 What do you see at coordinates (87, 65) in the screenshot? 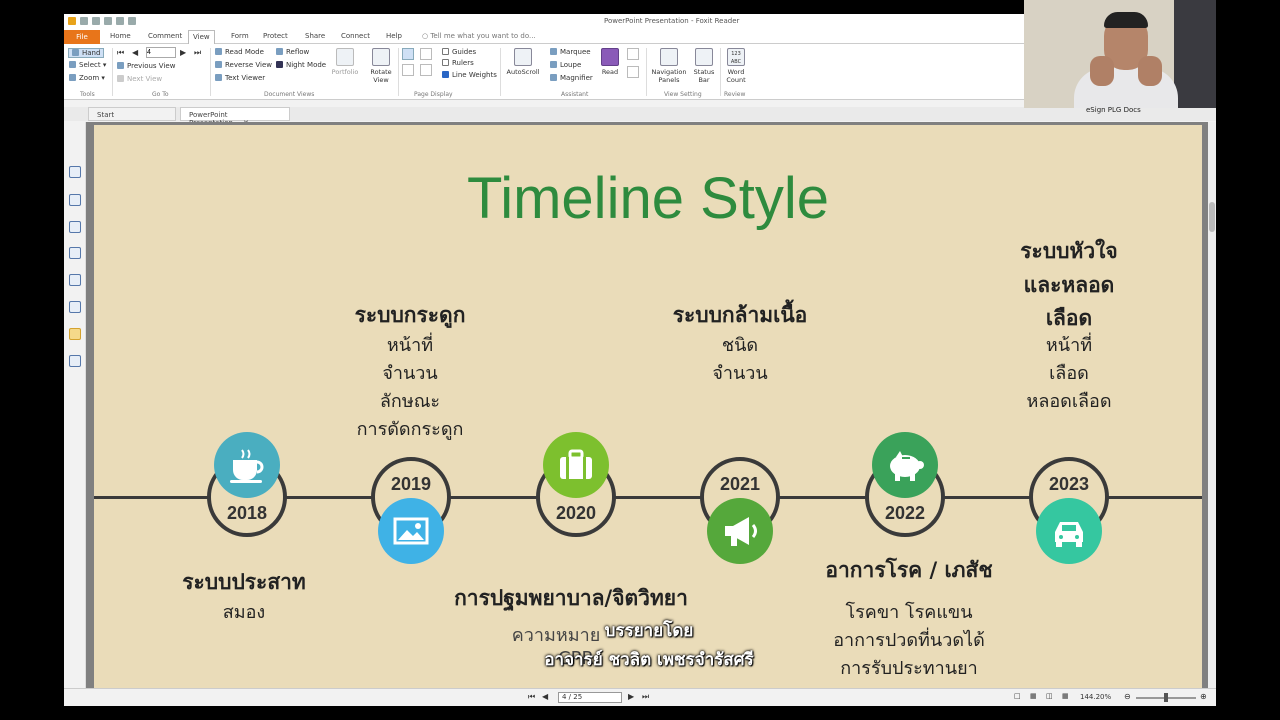
I see `select-tool-button: Select ▾` at bounding box center [87, 65].